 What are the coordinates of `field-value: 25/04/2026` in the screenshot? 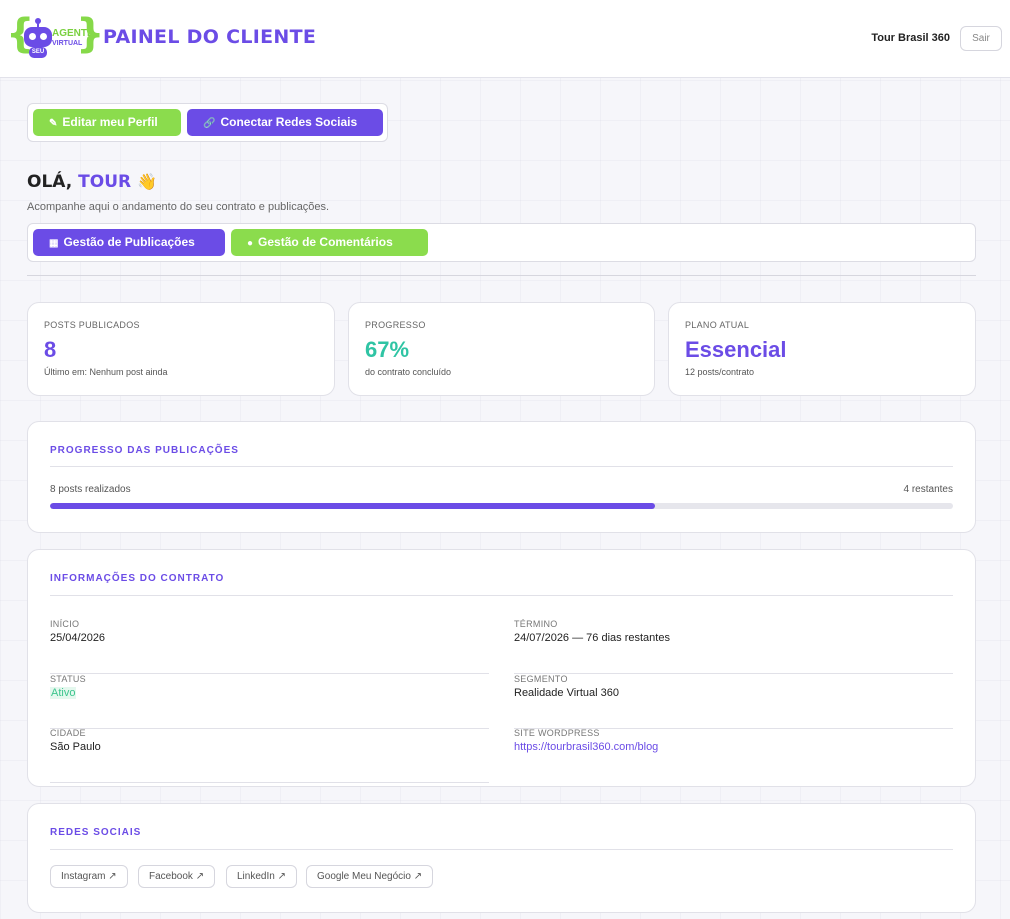 It's located at (78, 638).